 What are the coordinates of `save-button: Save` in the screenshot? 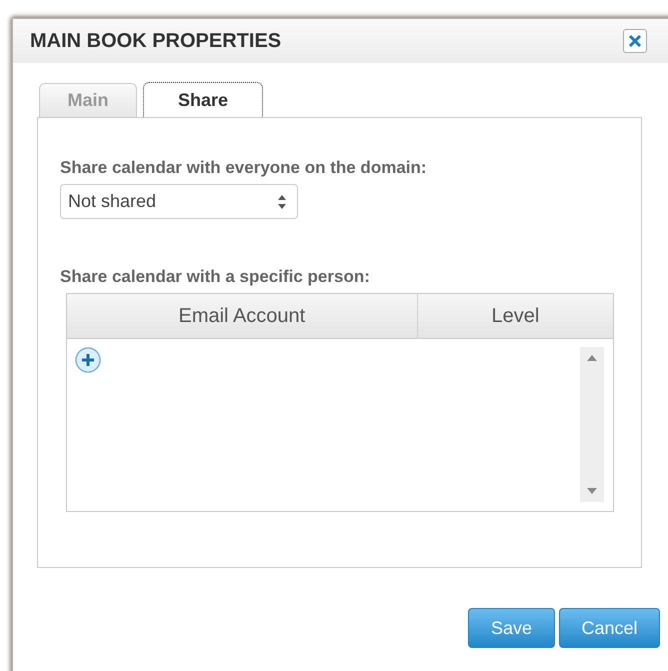 It's located at (511, 628).